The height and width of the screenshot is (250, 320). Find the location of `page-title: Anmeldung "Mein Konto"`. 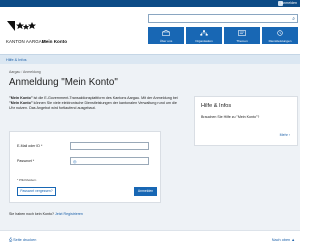

page-title: Anmeldung "Mein Konto" is located at coordinates (63, 82).